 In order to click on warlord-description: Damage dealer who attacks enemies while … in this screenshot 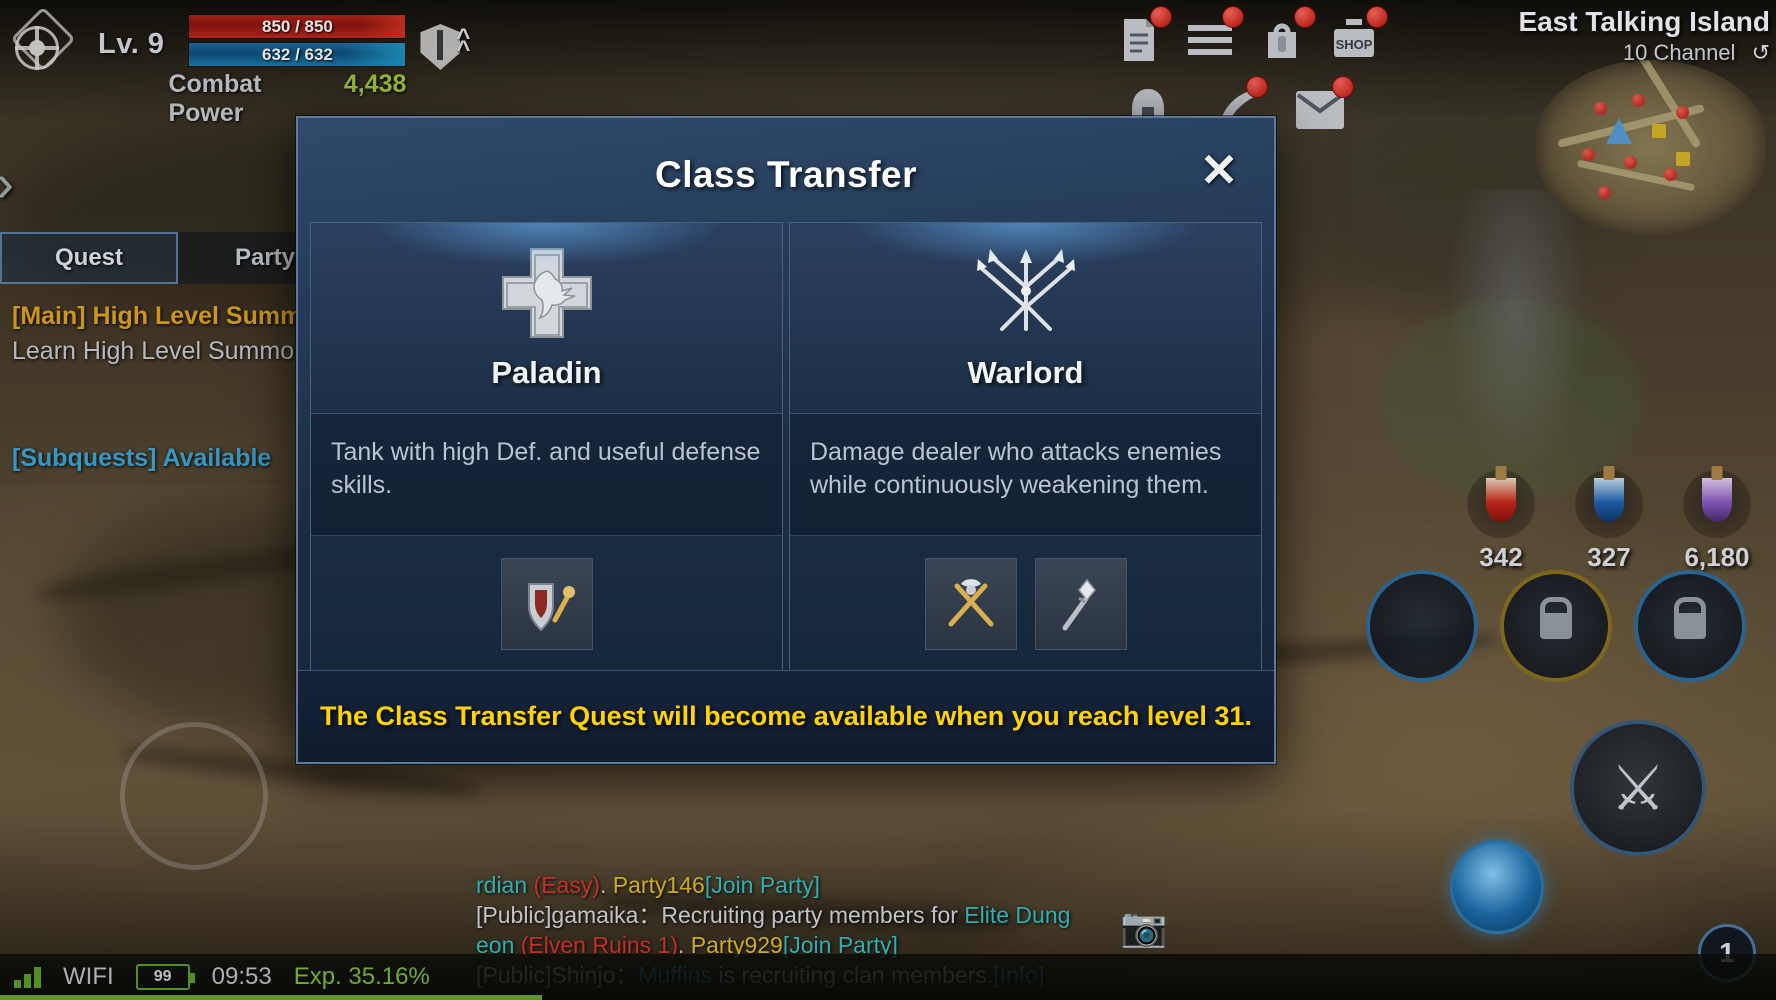, I will do `click(1025, 474)`.